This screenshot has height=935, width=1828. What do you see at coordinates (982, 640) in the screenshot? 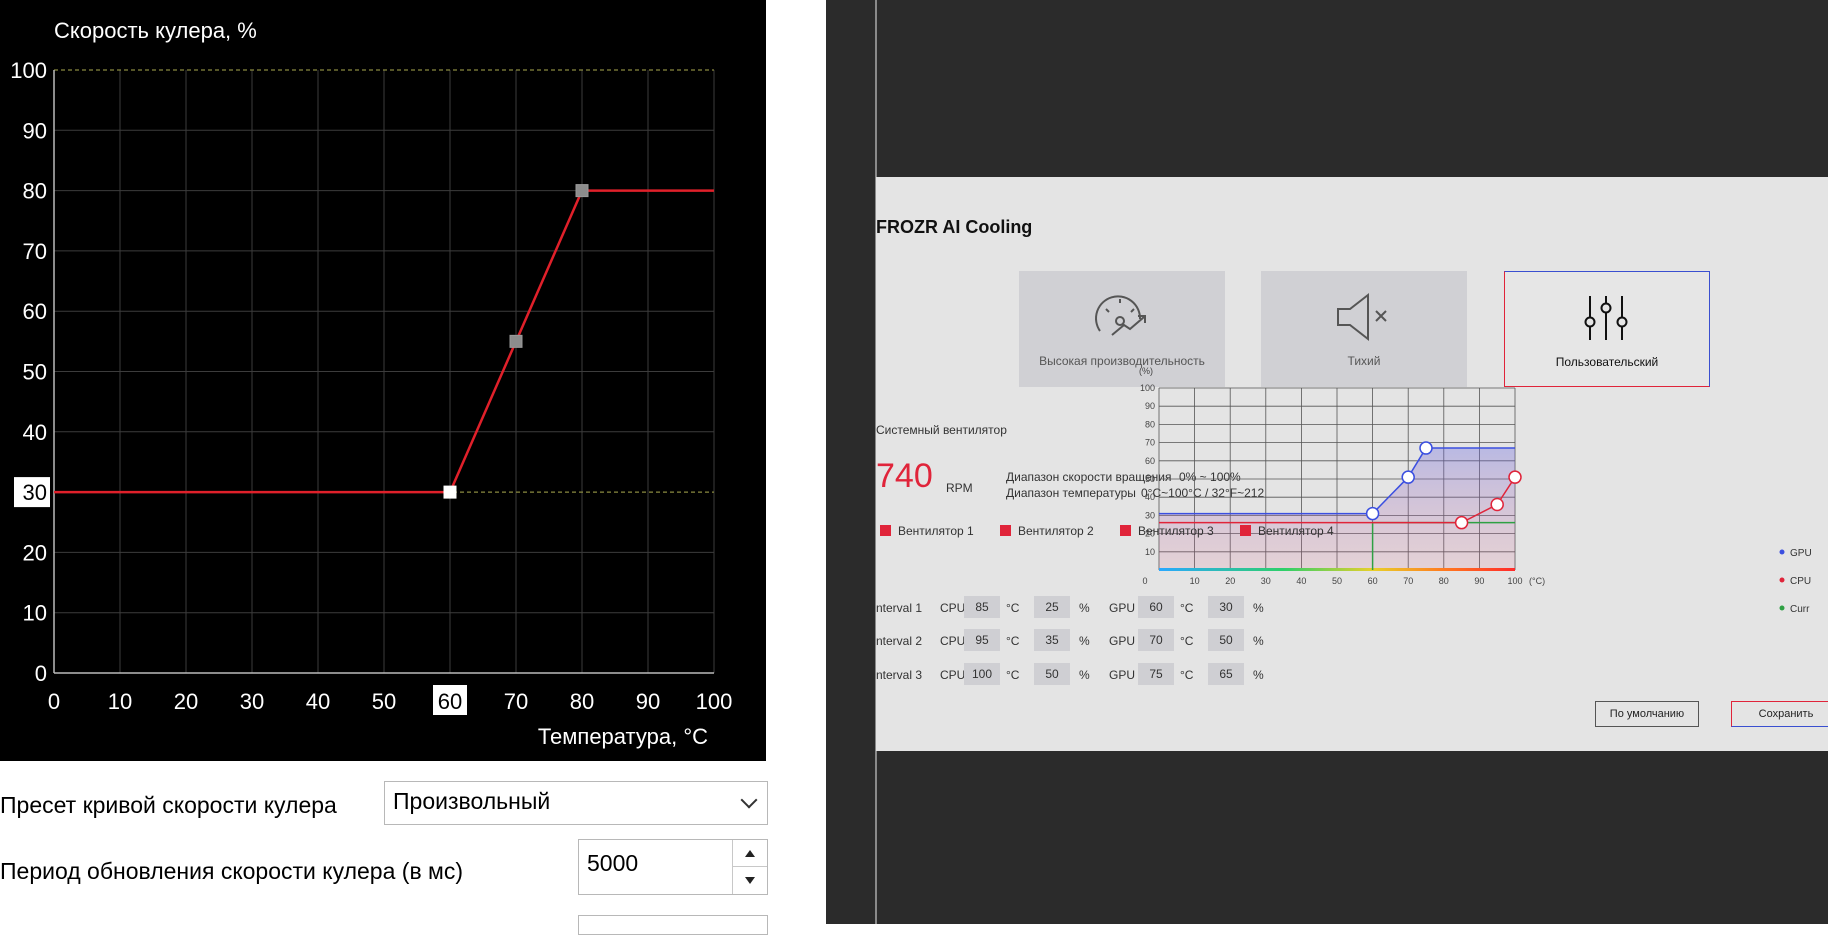
I see `cpu-temp-input: 95` at bounding box center [982, 640].